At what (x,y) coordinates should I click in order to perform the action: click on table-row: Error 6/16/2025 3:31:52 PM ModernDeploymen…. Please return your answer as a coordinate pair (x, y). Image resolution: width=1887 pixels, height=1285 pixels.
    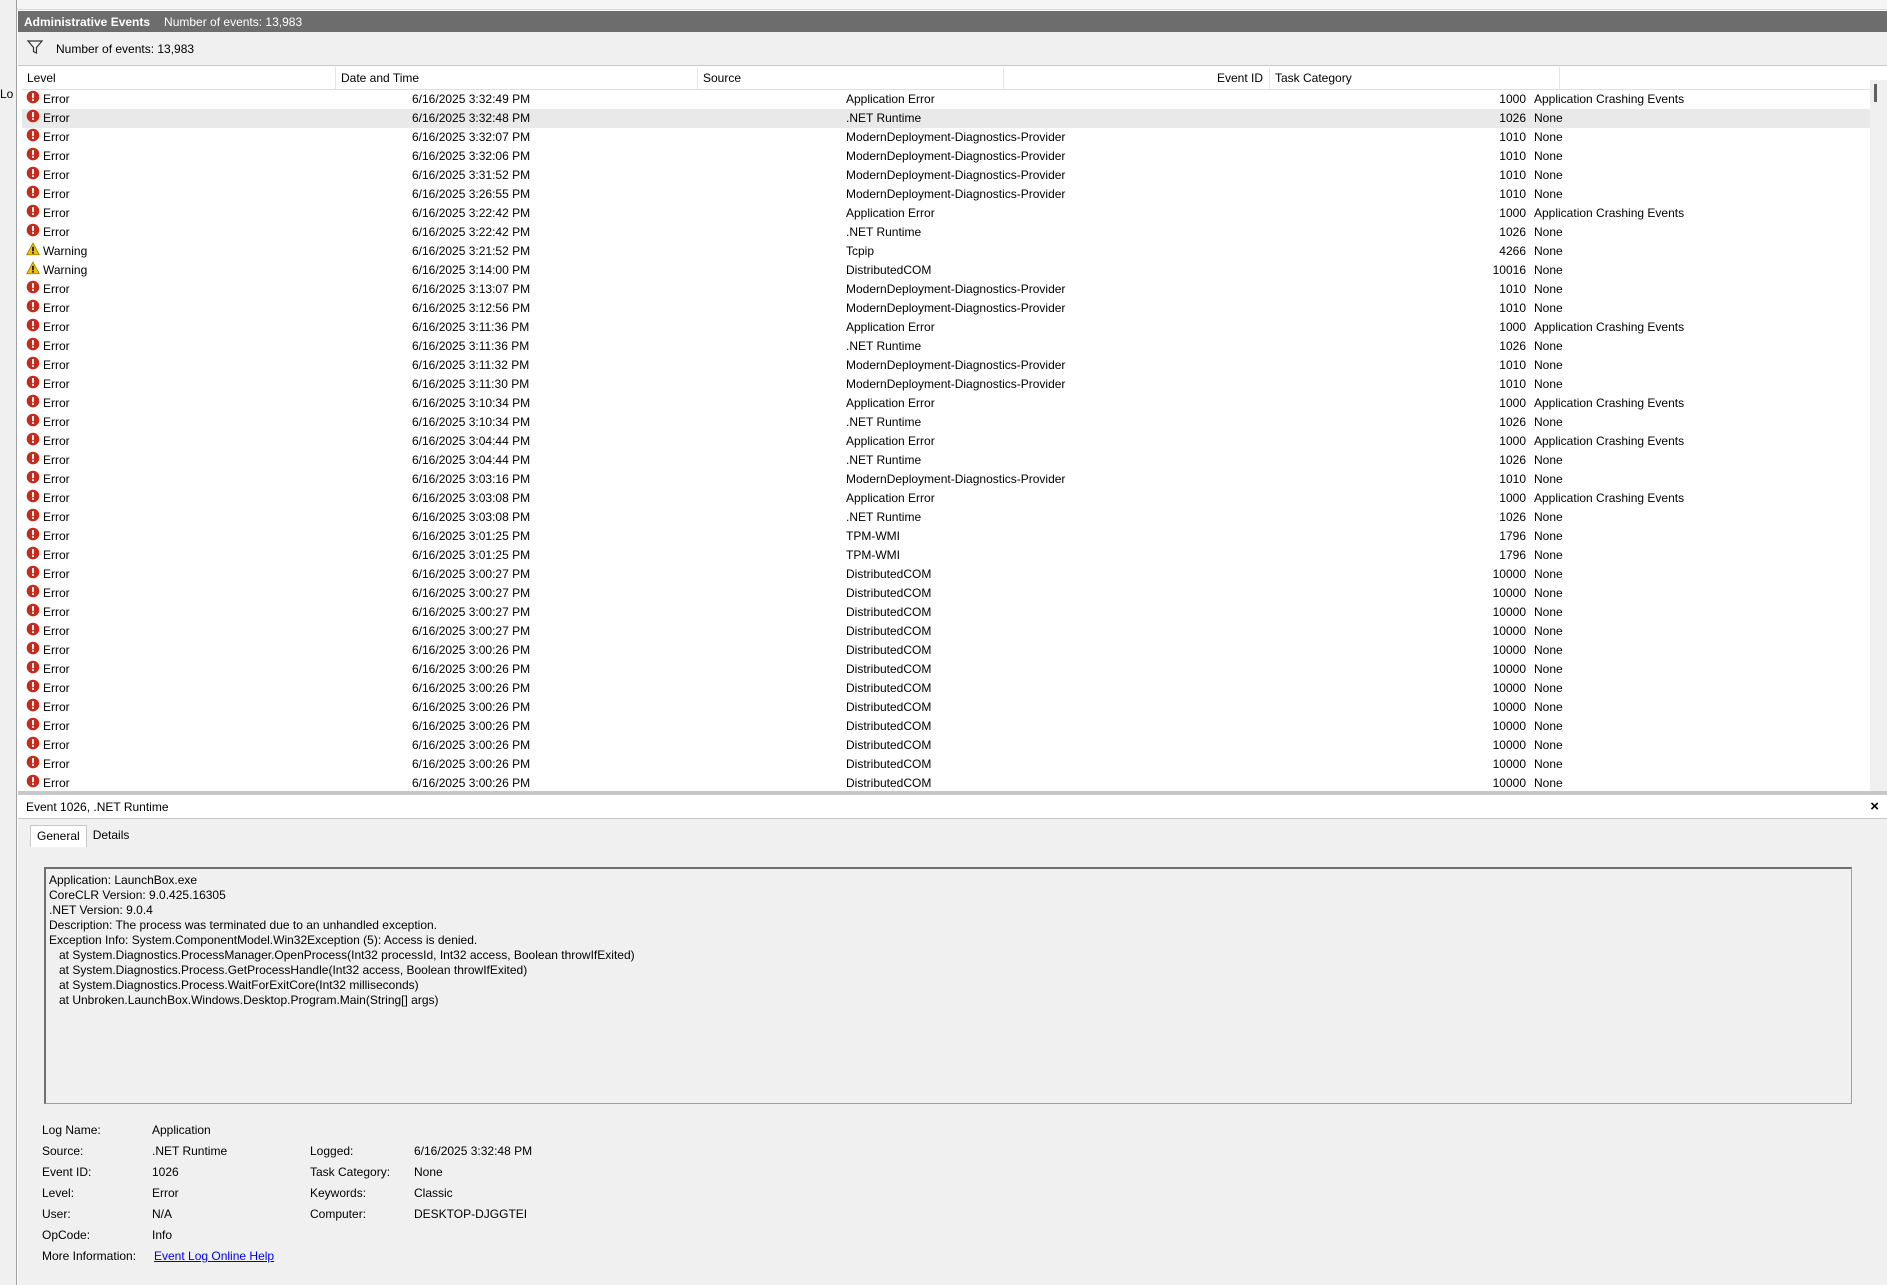
    Looking at the image, I should click on (954, 175).